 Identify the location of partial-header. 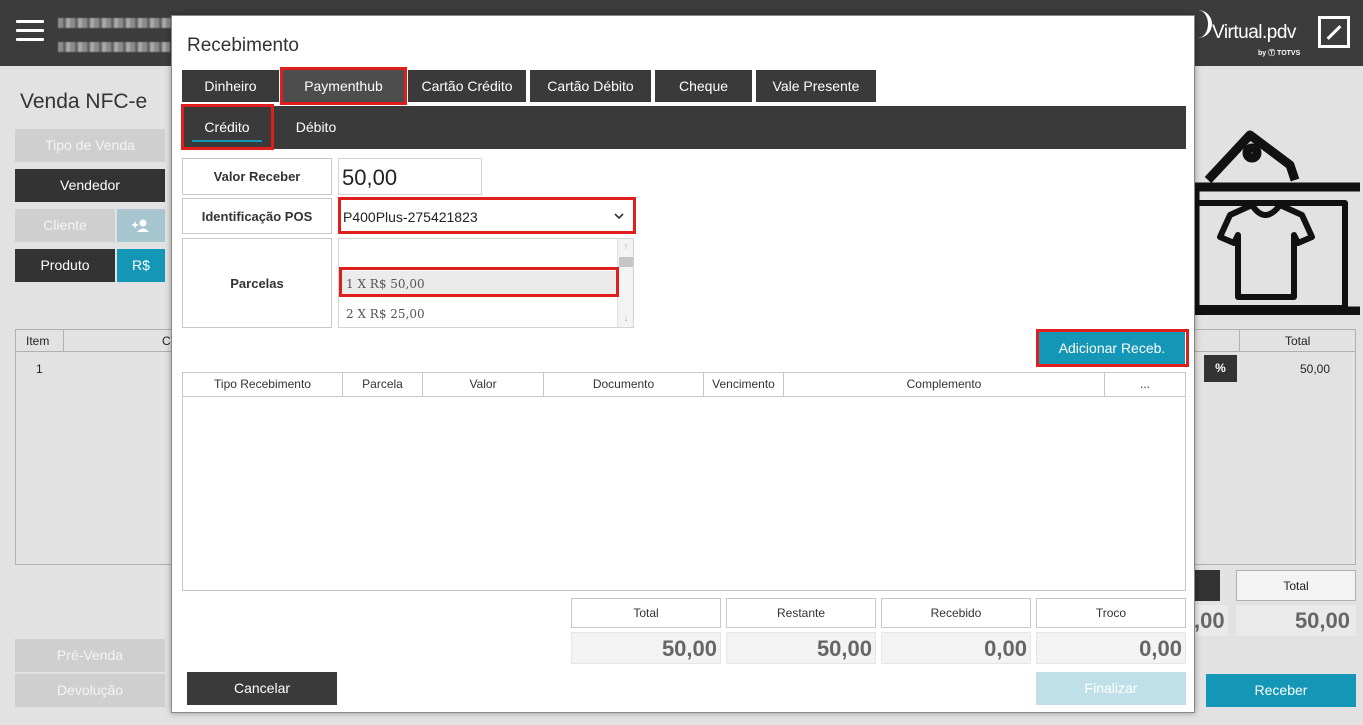
(1207, 585).